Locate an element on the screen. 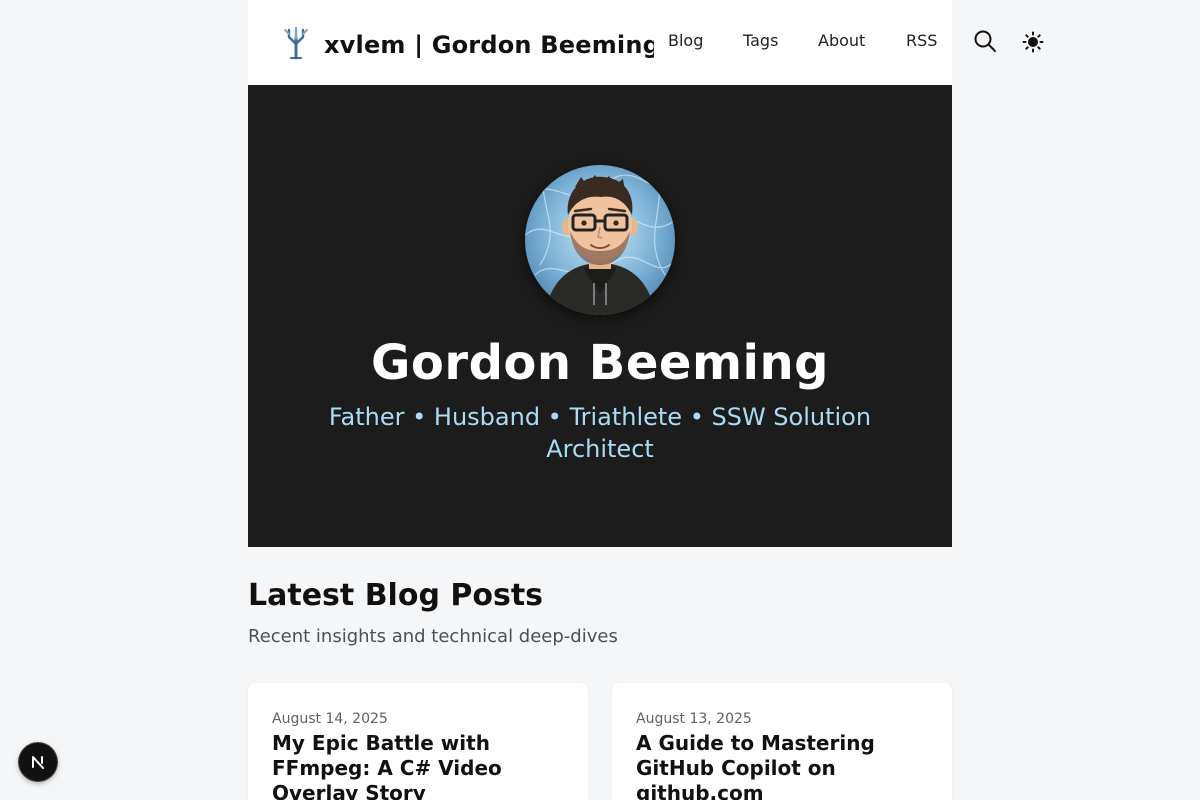  tree-logo-icon is located at coordinates (296, 42).